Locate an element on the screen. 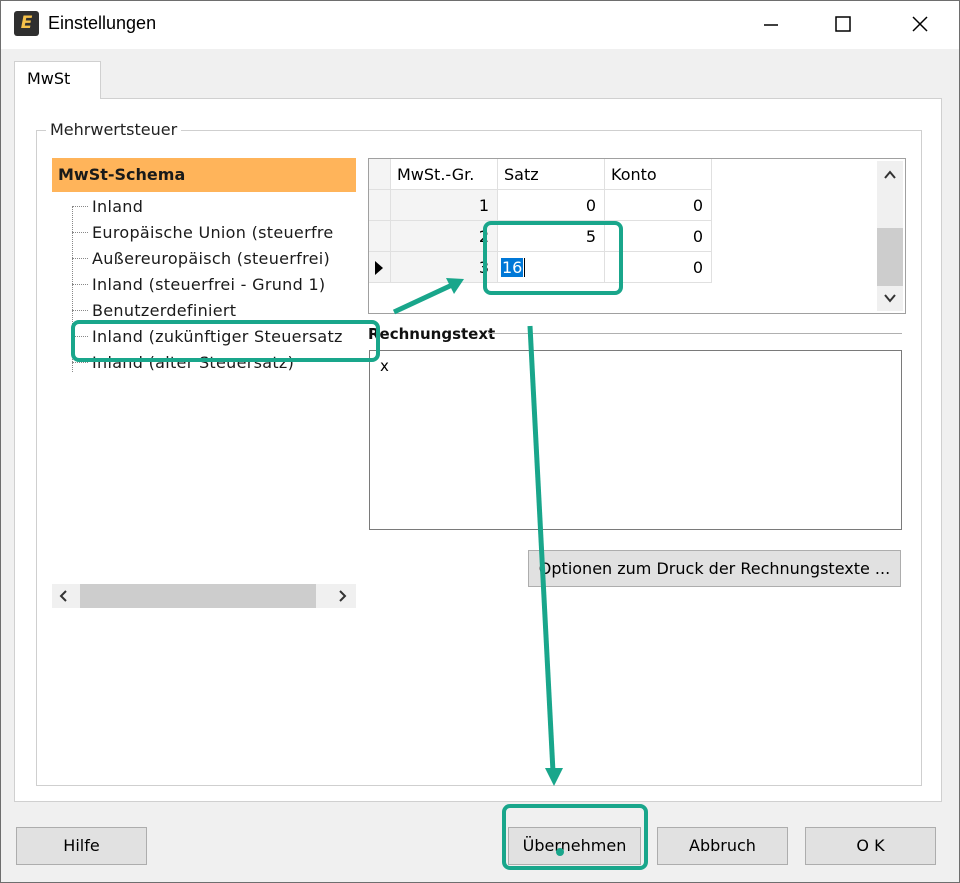 The image size is (960, 883). arrow-to-apply-line is located at coordinates (541, 549).